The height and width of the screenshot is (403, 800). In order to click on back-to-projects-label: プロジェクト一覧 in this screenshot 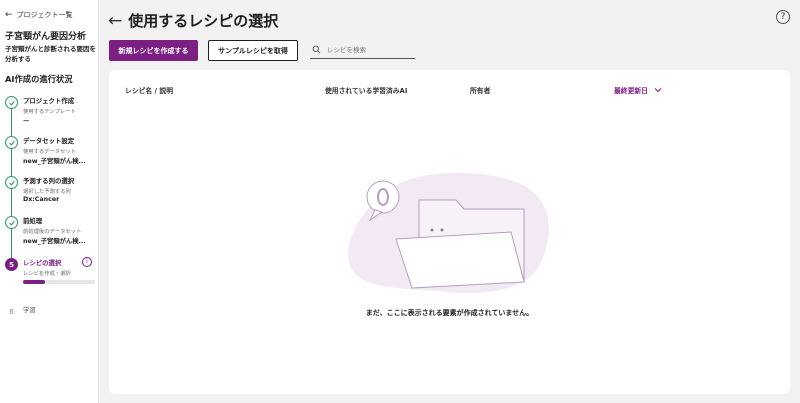, I will do `click(44, 15)`.